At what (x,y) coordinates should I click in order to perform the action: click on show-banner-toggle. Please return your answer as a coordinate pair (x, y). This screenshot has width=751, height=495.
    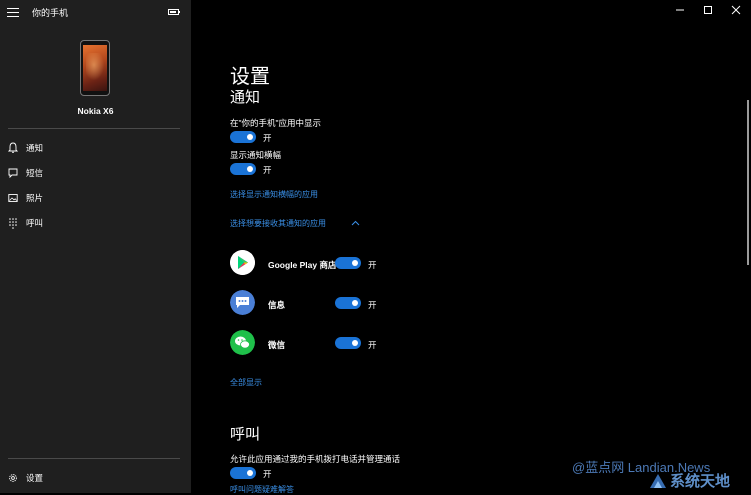
    Looking at the image, I should click on (243, 169).